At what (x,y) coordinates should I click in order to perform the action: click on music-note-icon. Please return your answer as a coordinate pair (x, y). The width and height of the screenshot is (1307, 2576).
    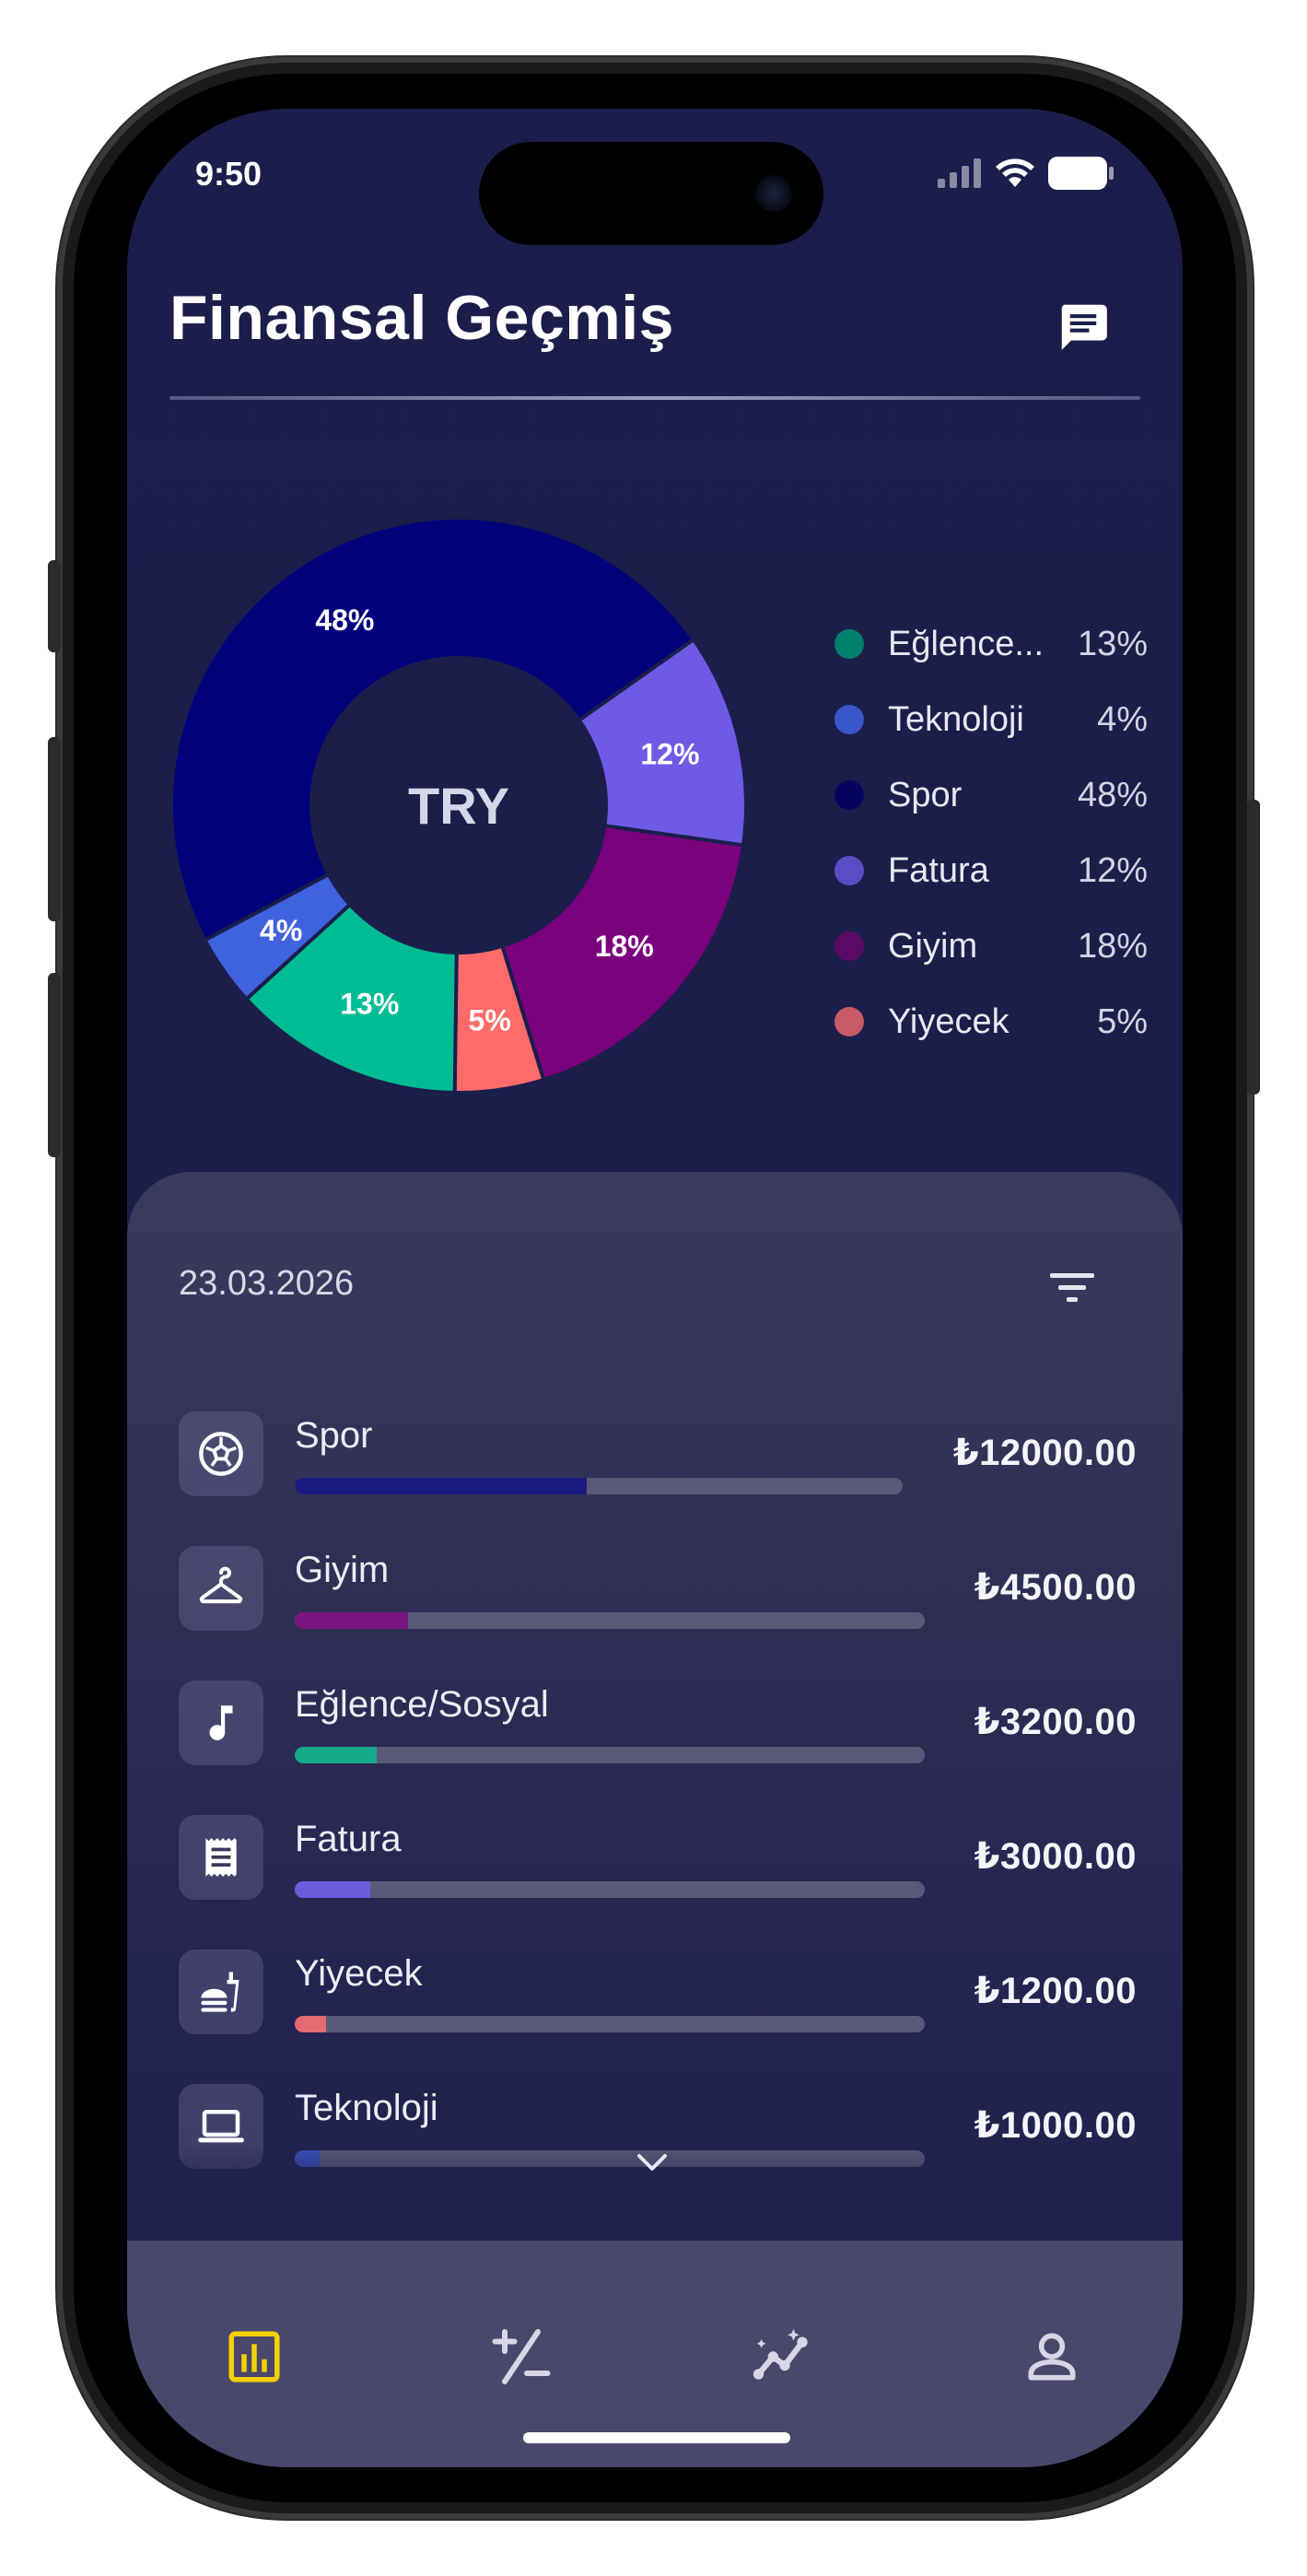
    Looking at the image, I should click on (221, 1722).